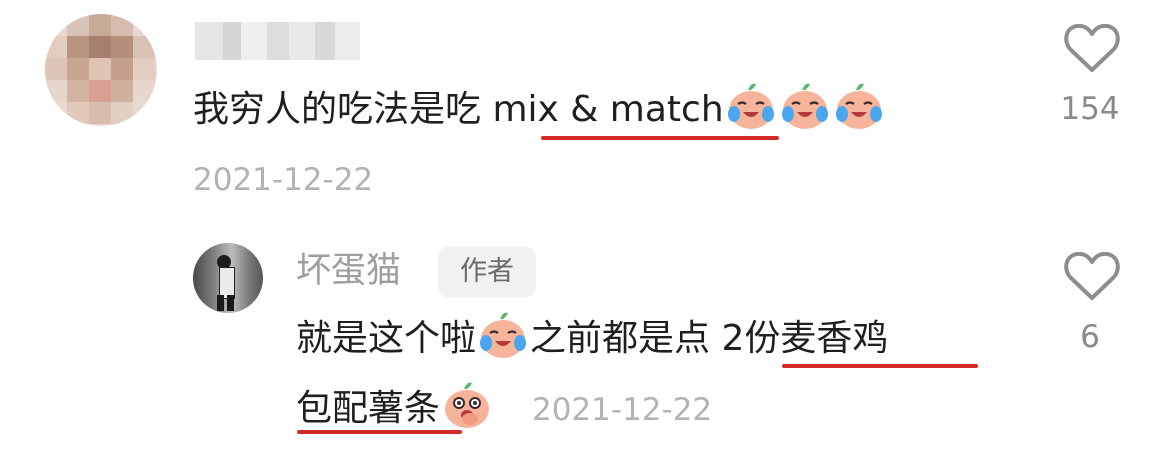  Describe the element at coordinates (101, 70) in the screenshot. I see `commenter-avatar` at that location.